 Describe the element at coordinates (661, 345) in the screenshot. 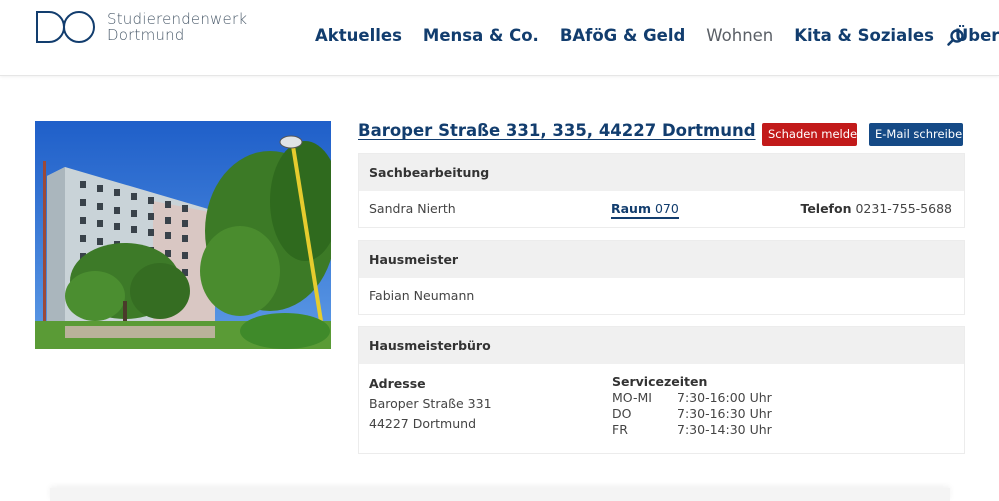

I see `hausmeisterbuero-heading: Hausmeisterbüro` at that location.